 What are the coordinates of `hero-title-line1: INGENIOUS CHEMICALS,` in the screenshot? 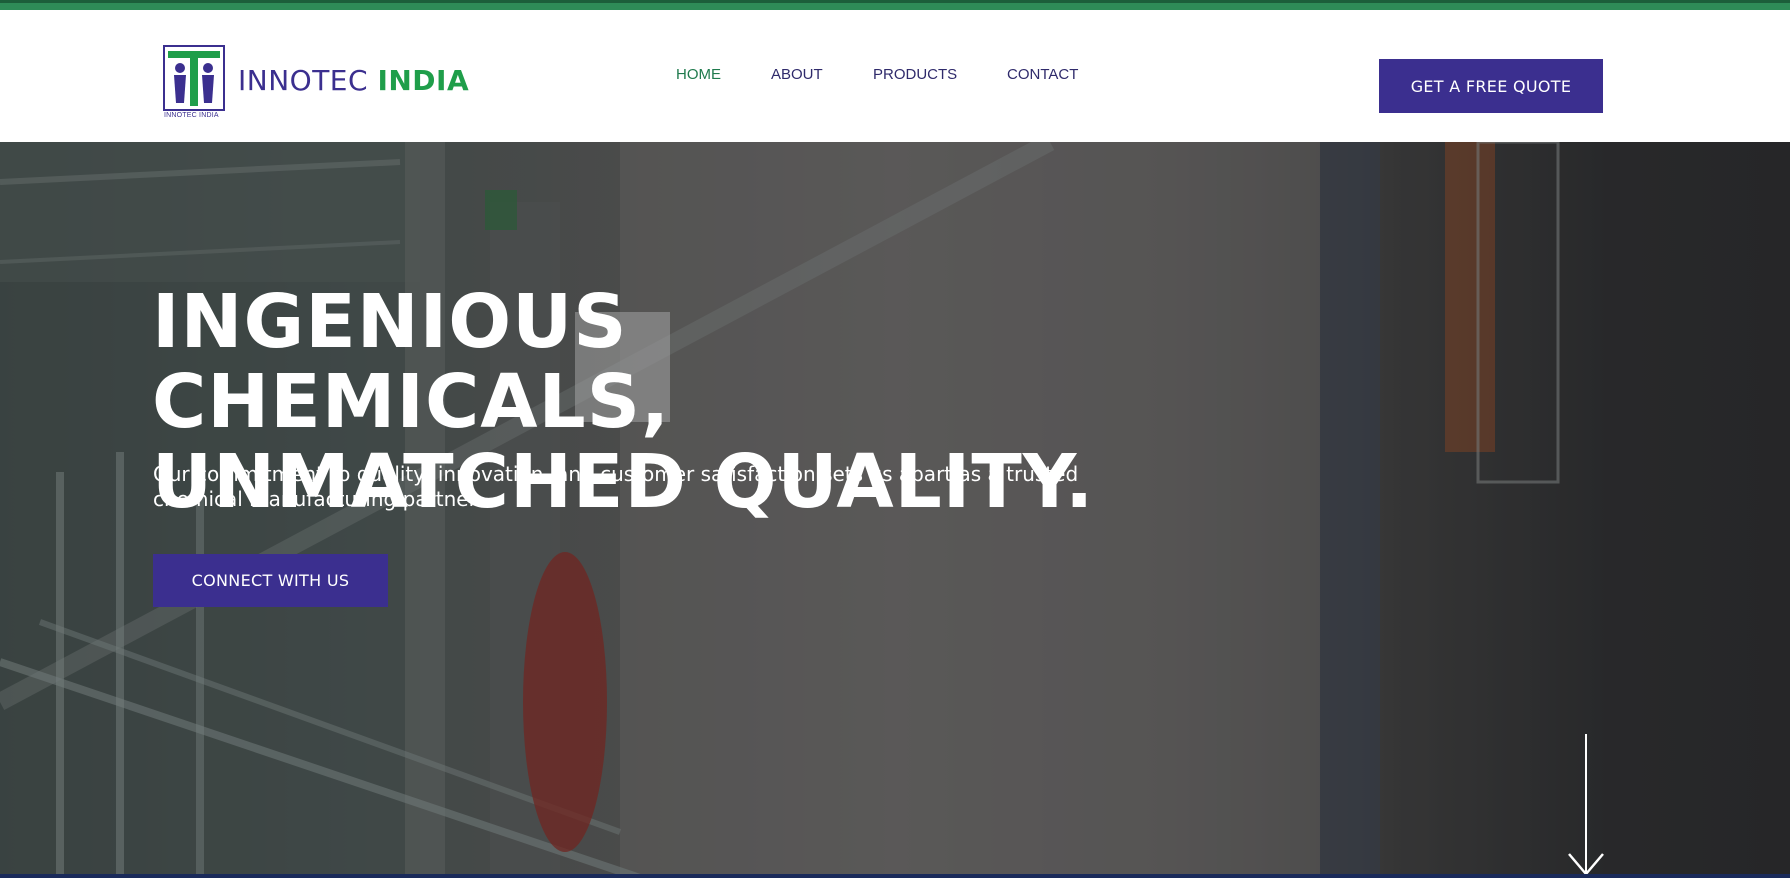 It's located at (411, 362).